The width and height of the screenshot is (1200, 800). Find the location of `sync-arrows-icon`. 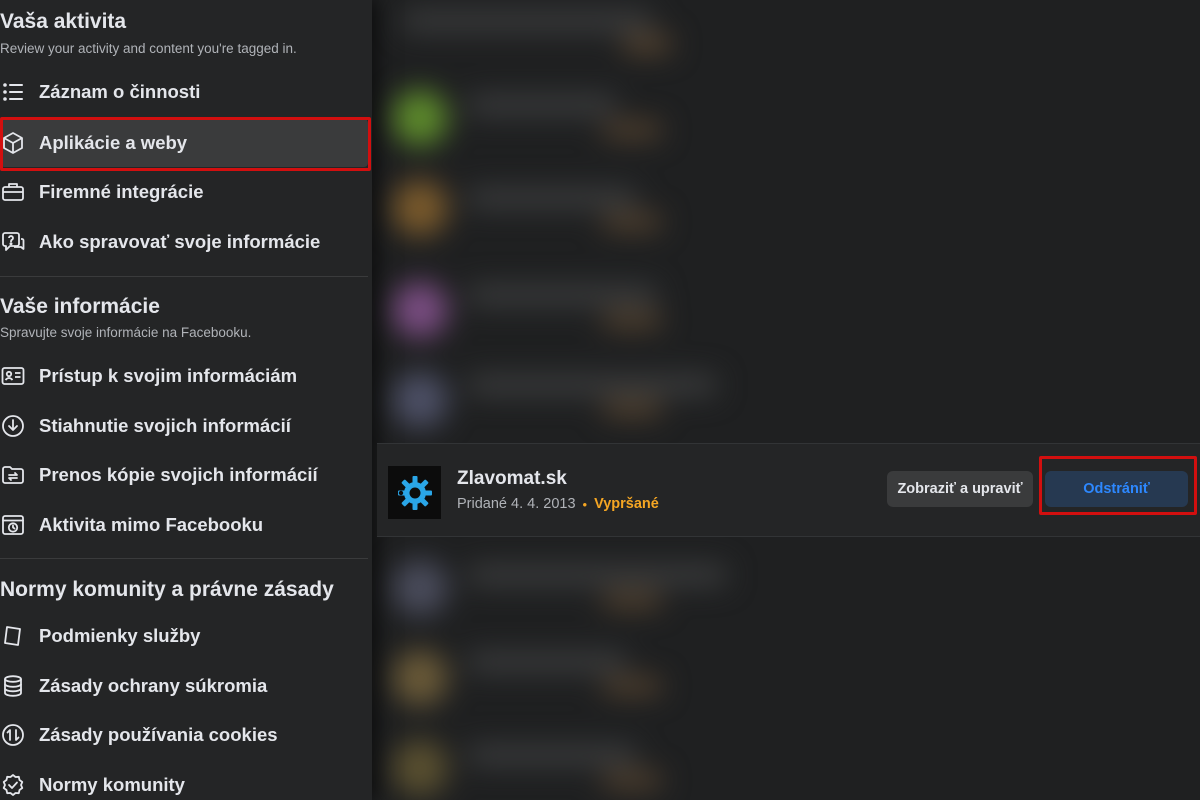

sync-arrows-icon is located at coordinates (13, 735).